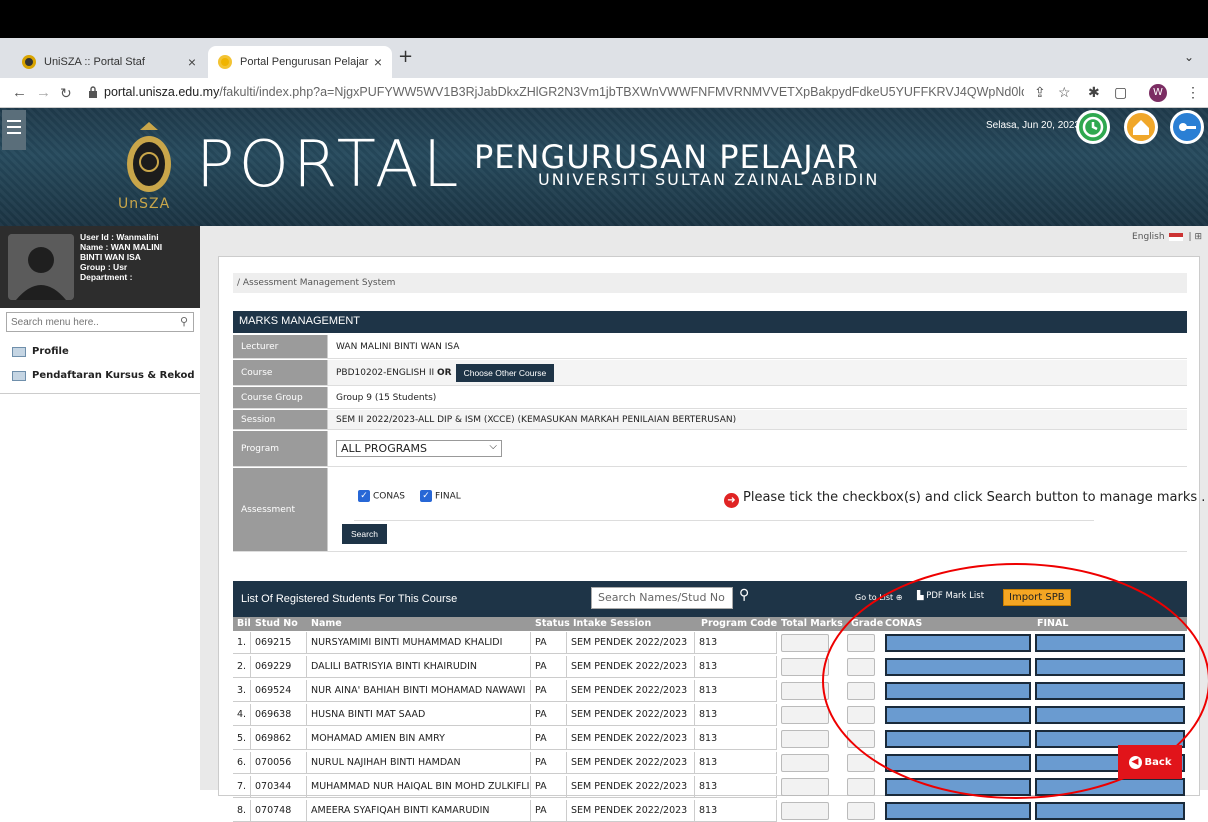 This screenshot has width=1208, height=822. Describe the element at coordinates (1093, 127) in the screenshot. I see `clock-icon` at that location.